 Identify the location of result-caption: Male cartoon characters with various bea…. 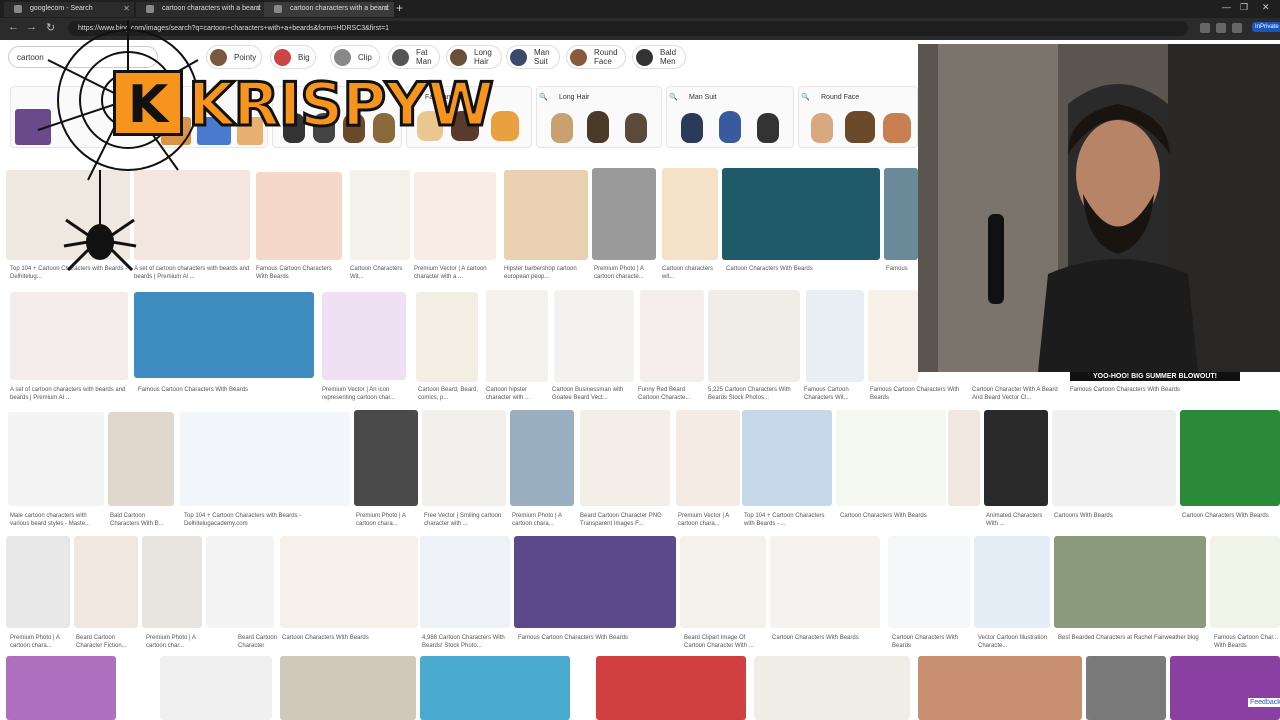
(58, 520).